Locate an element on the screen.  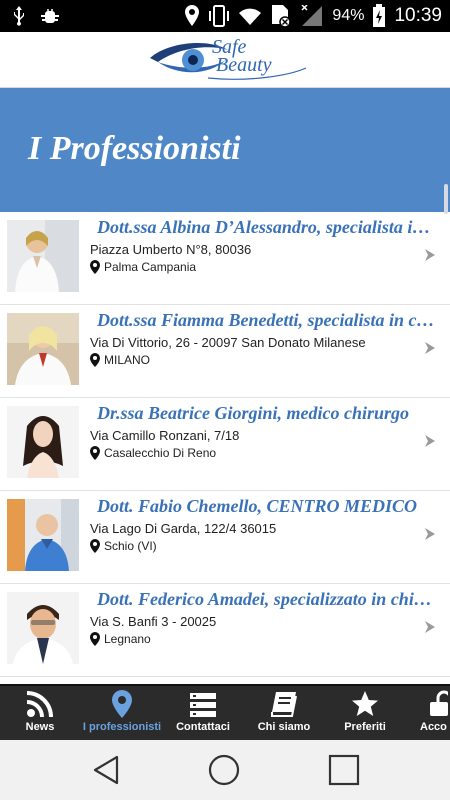
tab-preferiti: Preferiti is located at coordinates (365, 713).